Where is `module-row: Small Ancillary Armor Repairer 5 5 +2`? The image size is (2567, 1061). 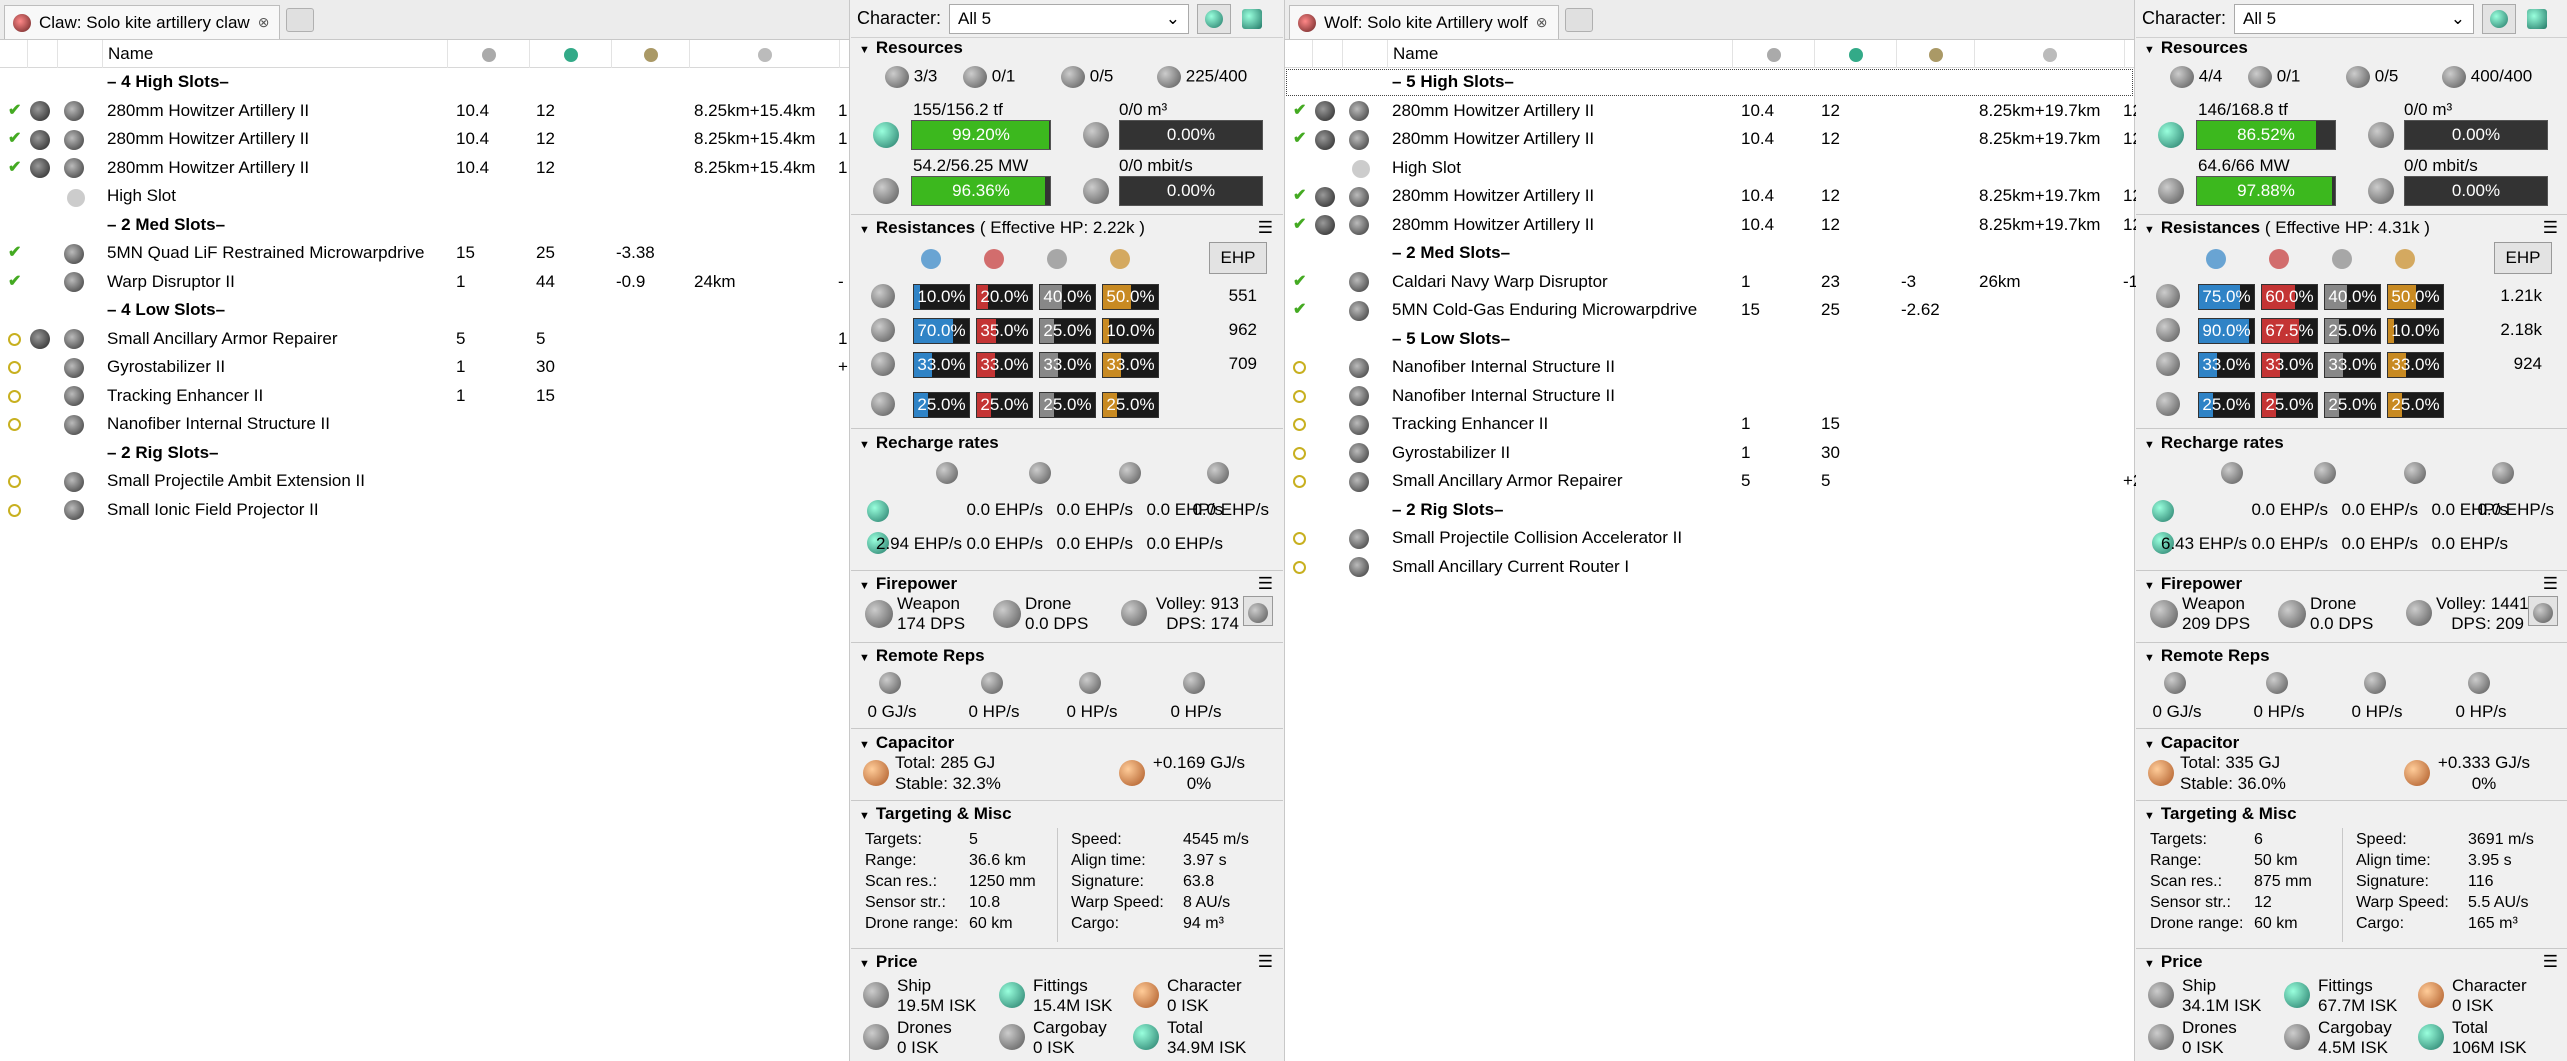 module-row: Small Ancillary Armor Repairer 5 5 +2 is located at coordinates (1713, 481).